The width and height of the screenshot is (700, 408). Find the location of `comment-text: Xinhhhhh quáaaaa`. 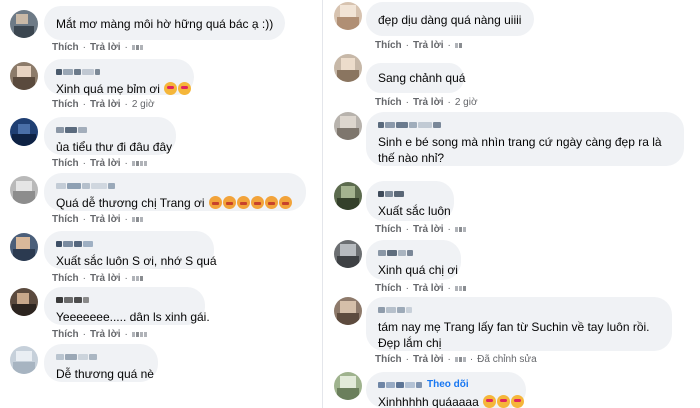

comment-text: Xinhhhhh quáaaaa is located at coordinates (428, 401).